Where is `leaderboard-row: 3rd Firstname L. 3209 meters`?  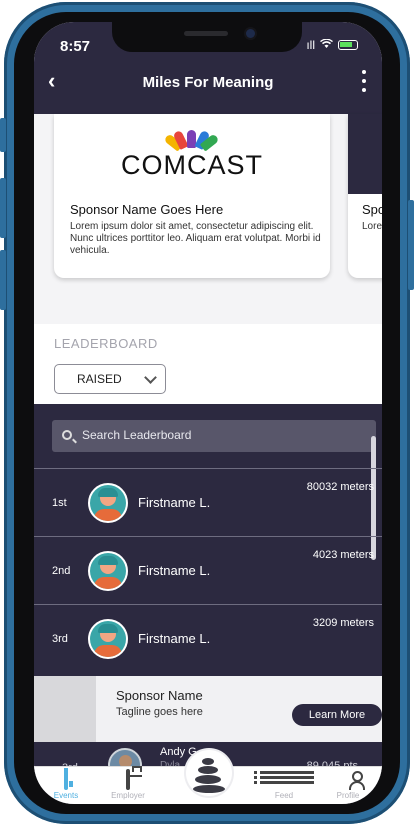 leaderboard-row: 3rd Firstname L. 3209 meters is located at coordinates (208, 638).